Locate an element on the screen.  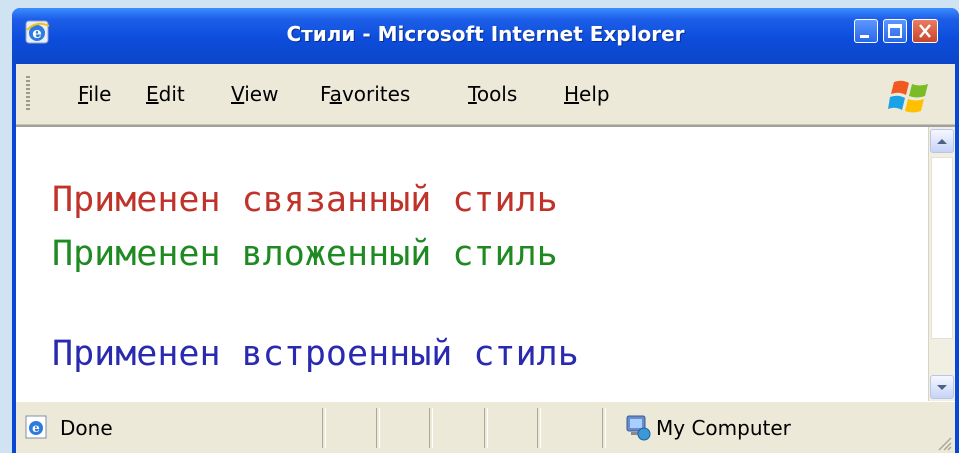
menu-edit-label: dit is located at coordinates (171, 94).